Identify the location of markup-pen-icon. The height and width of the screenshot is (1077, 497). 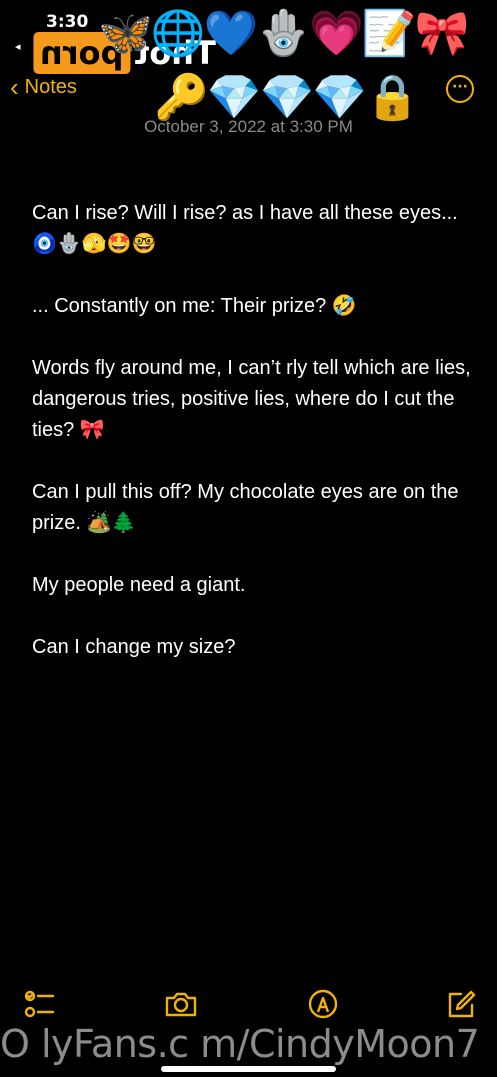
(323, 1004).